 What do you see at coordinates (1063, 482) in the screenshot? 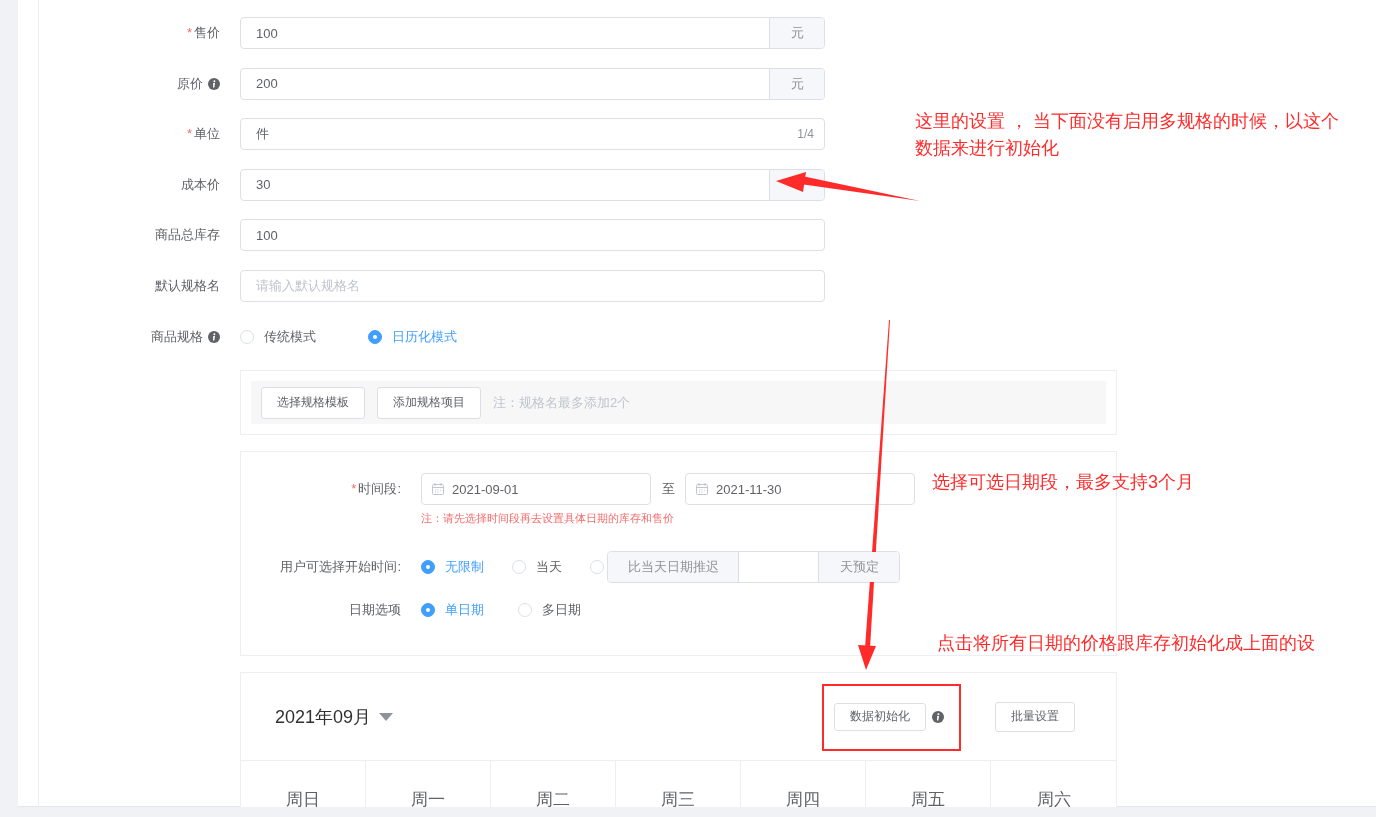
I see `annotation-text: 选择可选日期段，最多支持3个月` at bounding box center [1063, 482].